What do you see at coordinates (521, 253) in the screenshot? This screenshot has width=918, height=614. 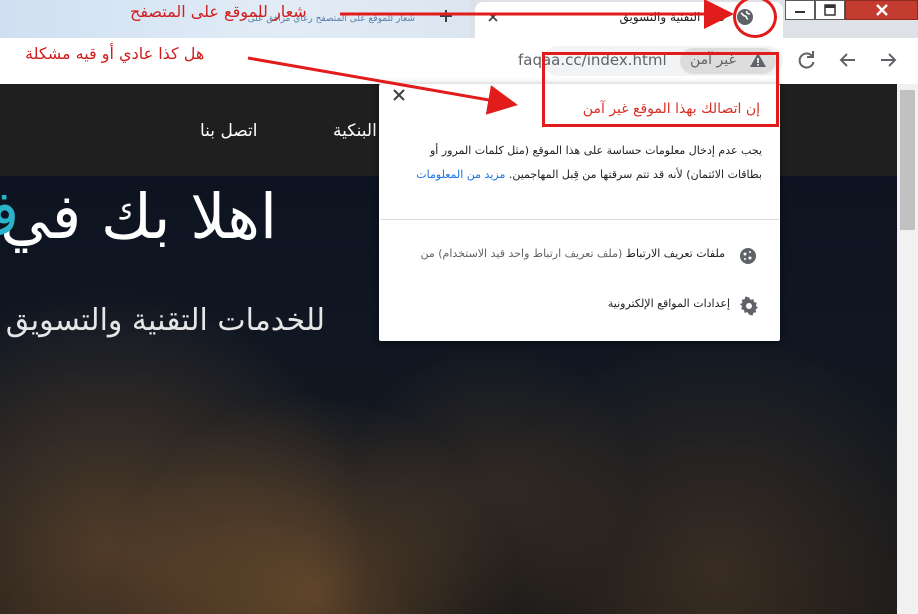 I see `cookies-count: (ملف تعريف ارتباط واحد قيد الاستخدام) من` at bounding box center [521, 253].